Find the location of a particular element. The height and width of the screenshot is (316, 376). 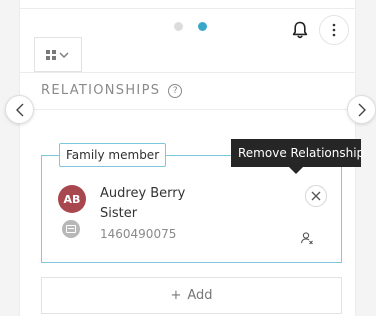

page-dot-2-active is located at coordinates (202, 26).